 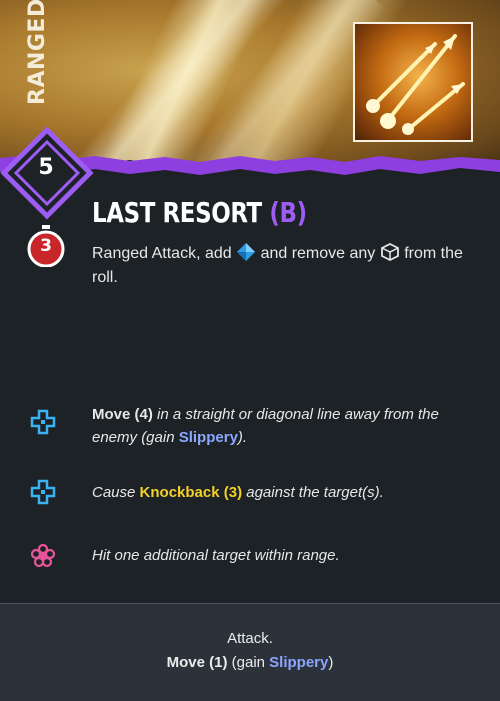 What do you see at coordinates (318, 253) in the screenshot?
I see `main-text-part2: and remove any` at bounding box center [318, 253].